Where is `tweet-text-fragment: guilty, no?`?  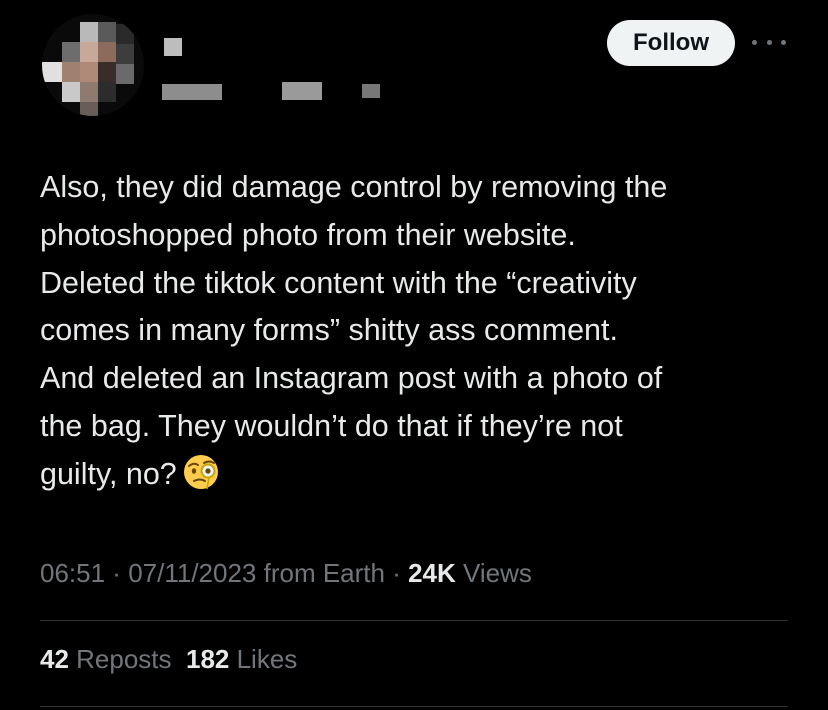
tweet-text-fragment: guilty, no? is located at coordinates (108, 473).